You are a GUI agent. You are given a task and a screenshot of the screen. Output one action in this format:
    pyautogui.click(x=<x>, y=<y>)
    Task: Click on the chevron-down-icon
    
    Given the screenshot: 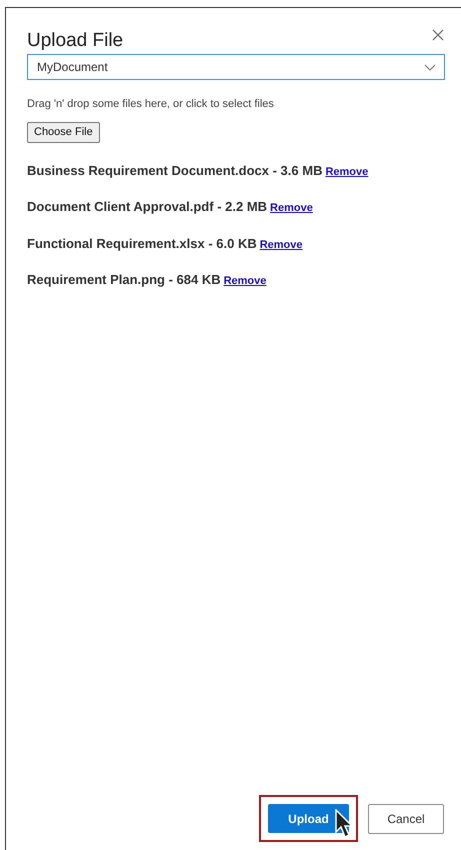 What is the action you would take?
    pyautogui.click(x=430, y=67)
    